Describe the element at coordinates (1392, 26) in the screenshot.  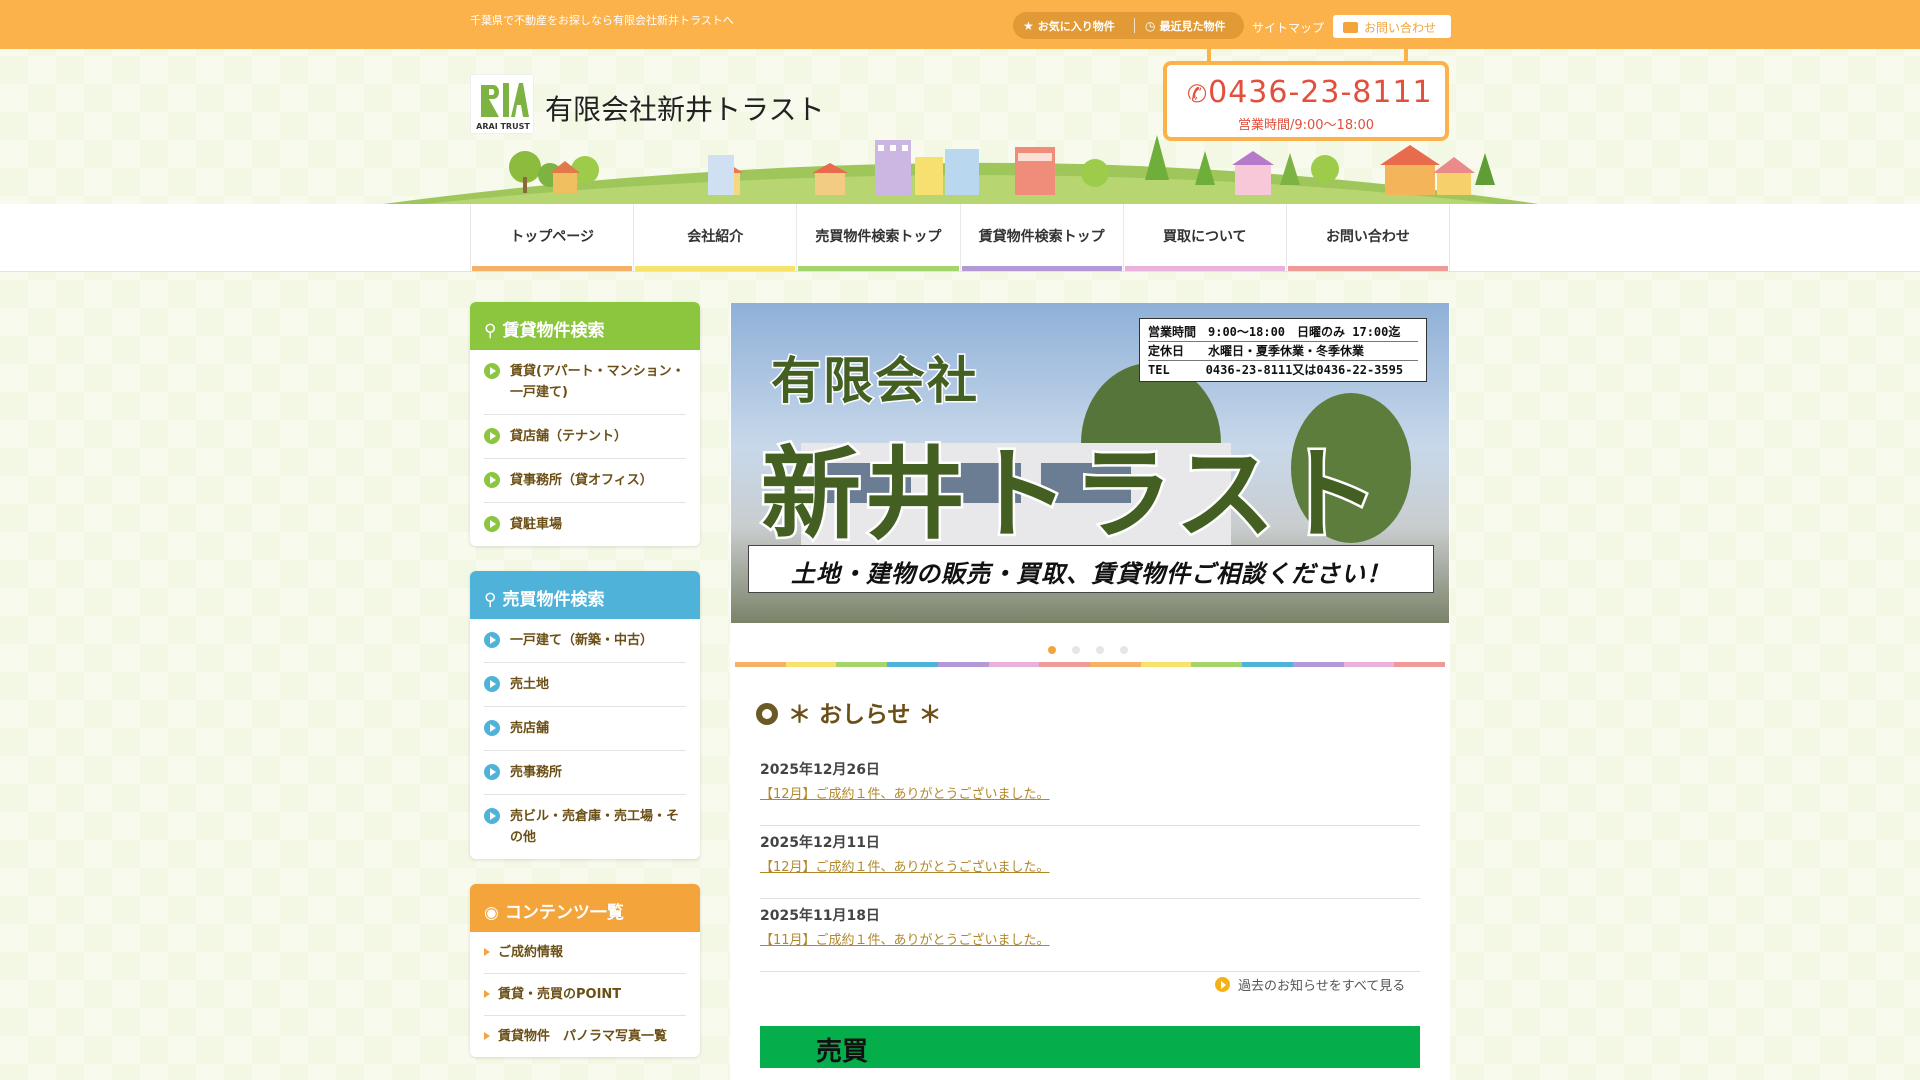
I see `contact-button-small: お問い合わせ` at that location.